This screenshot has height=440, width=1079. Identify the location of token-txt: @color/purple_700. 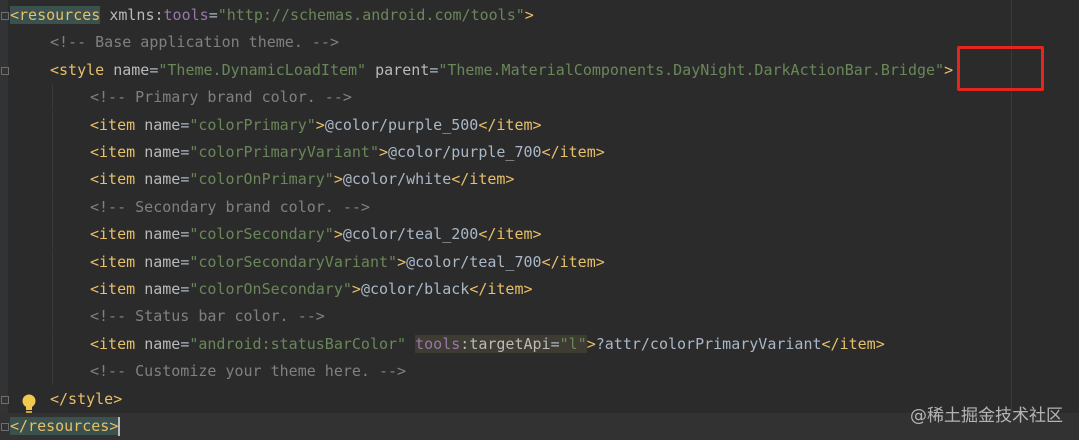
(465, 152).